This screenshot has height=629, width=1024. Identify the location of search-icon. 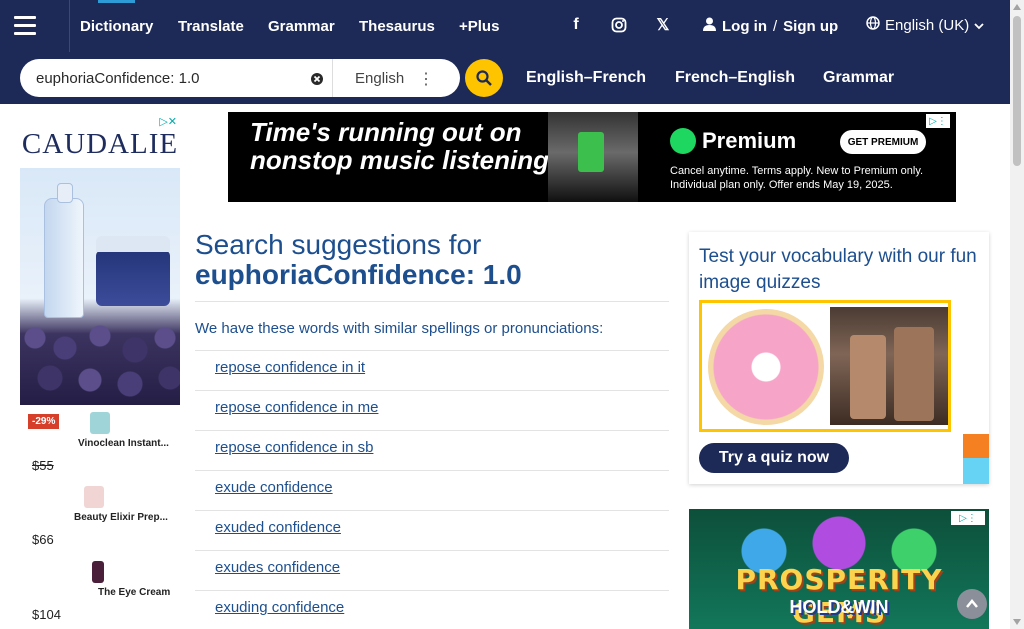
(484, 78).